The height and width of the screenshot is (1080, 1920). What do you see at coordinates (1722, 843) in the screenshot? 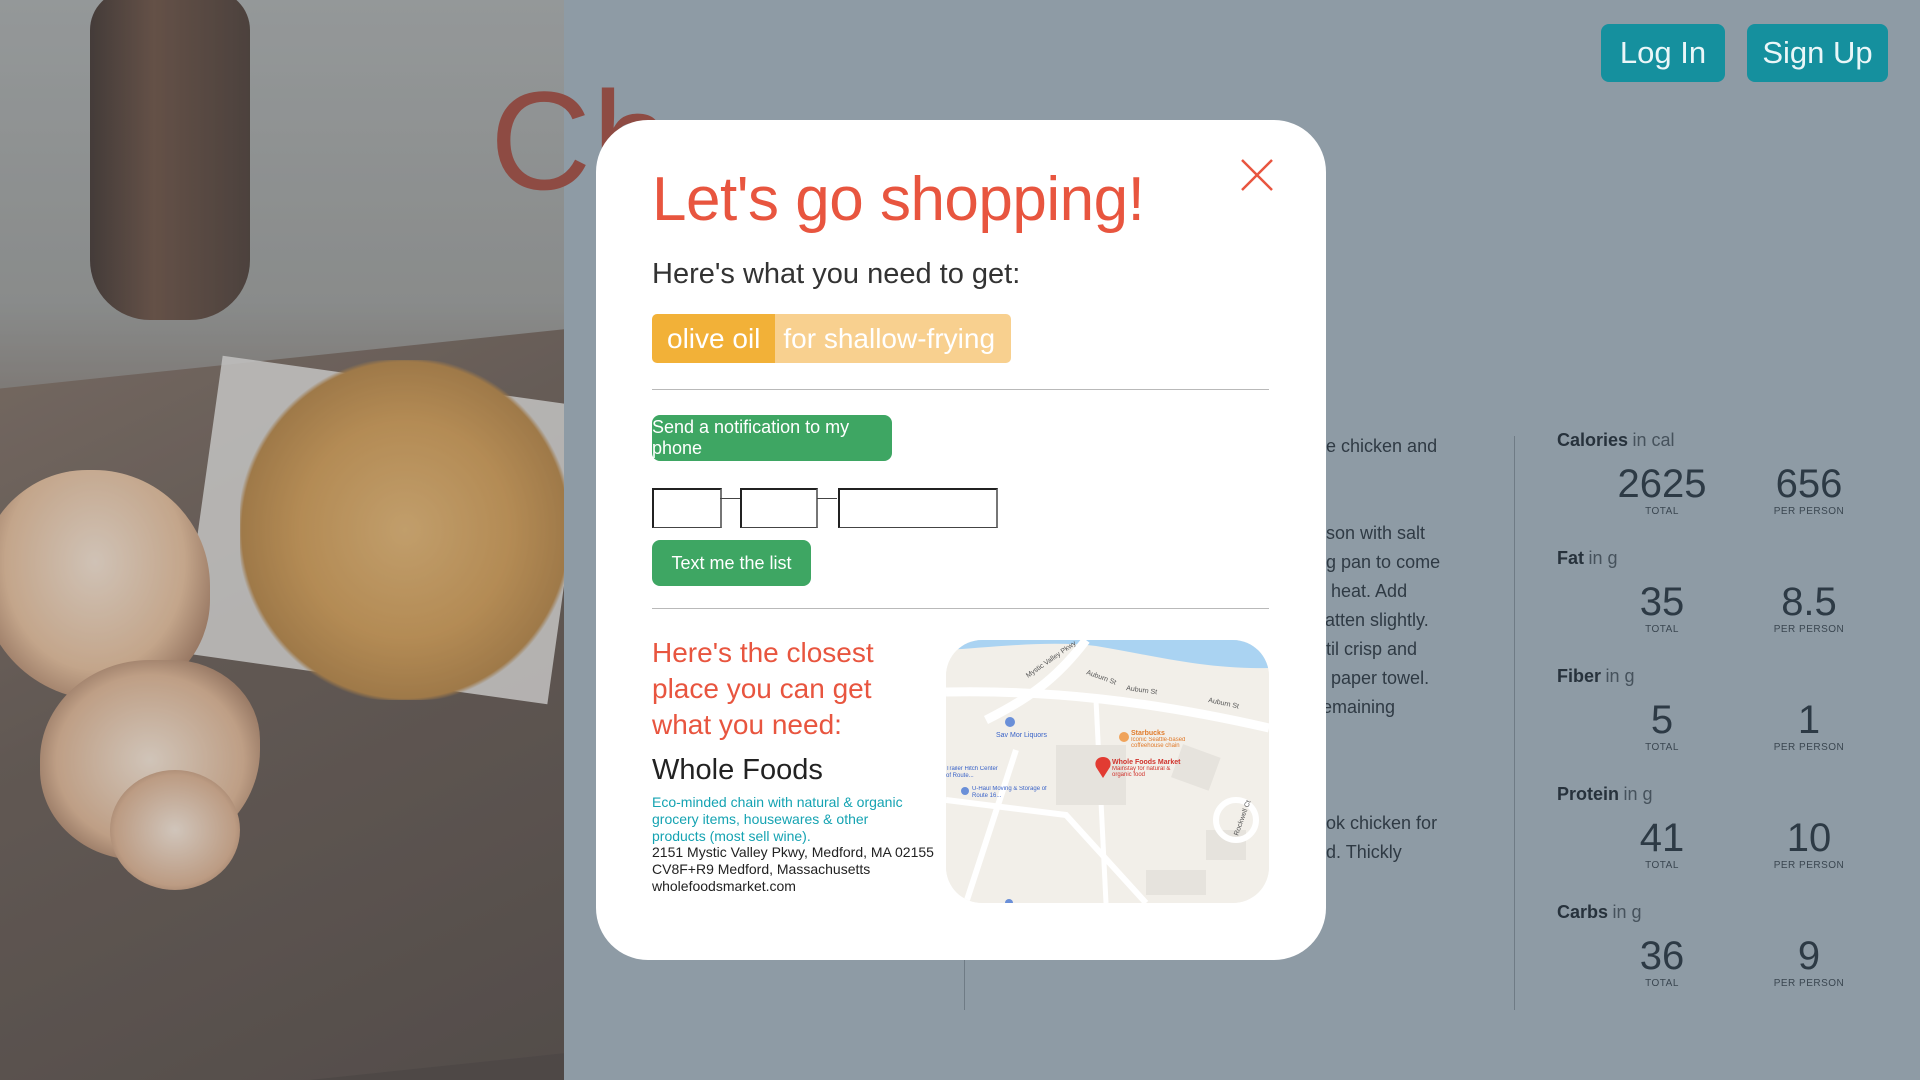
I see `nutrition-protein: Protein in g 41 TOTAL 10 PER PERSON` at bounding box center [1722, 843].